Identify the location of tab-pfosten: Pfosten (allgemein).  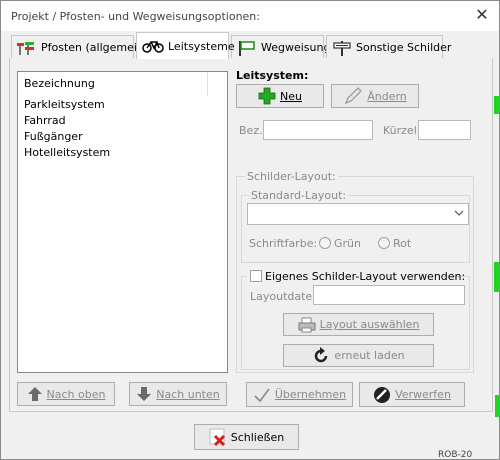
(79, 47).